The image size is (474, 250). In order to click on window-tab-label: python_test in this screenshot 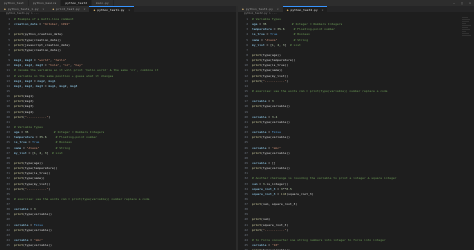, I will do `click(14, 3)`.